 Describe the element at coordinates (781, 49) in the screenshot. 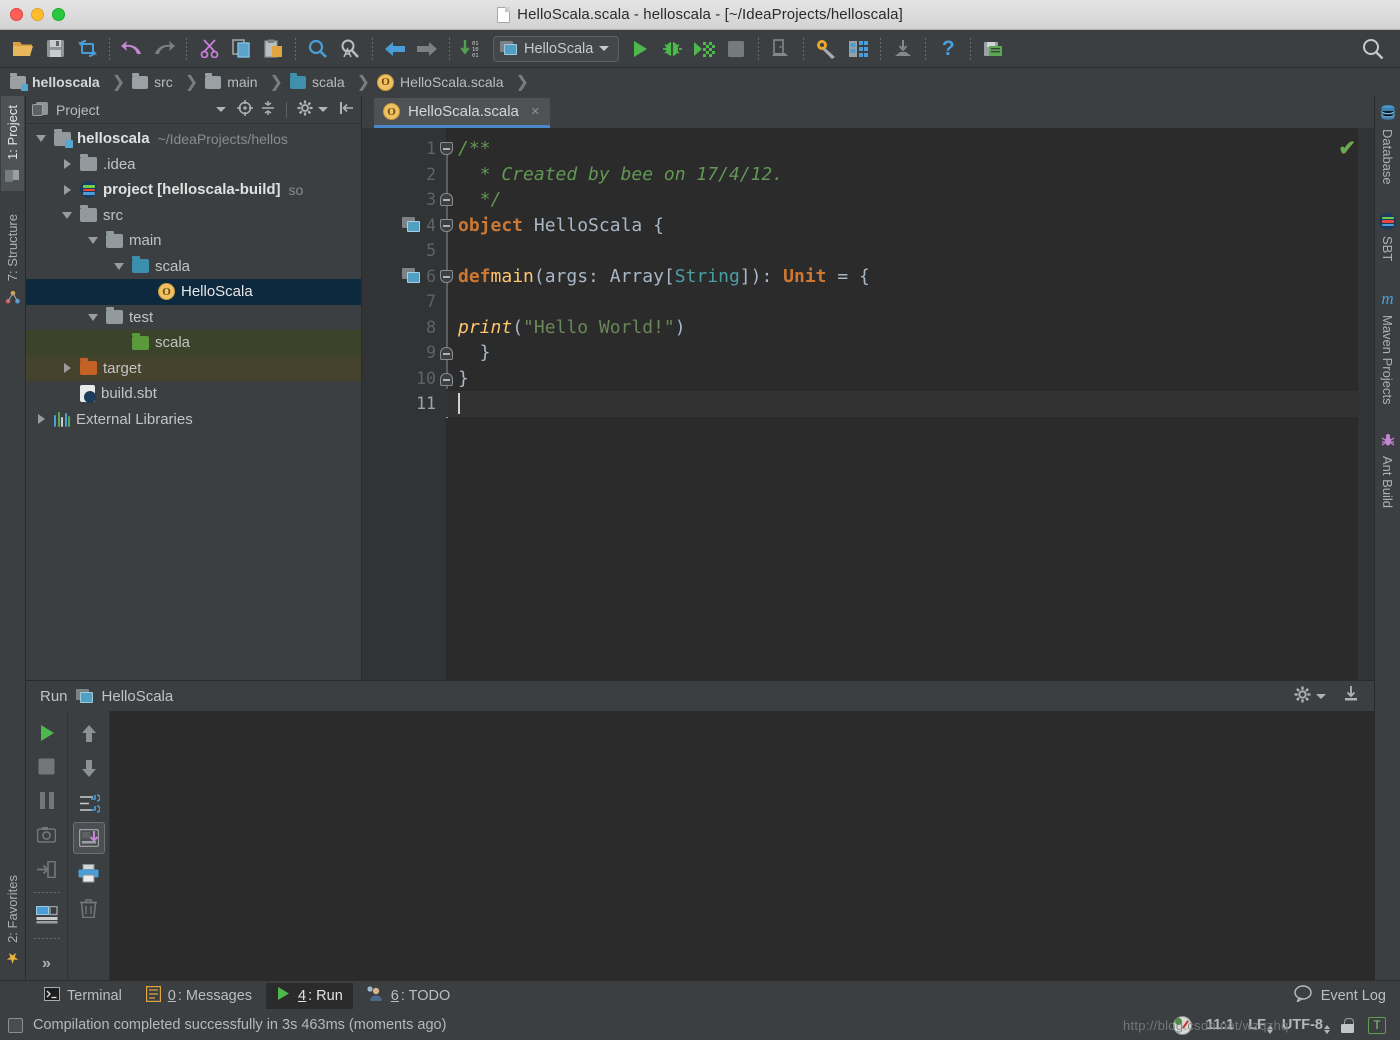

I see `update-app-icon` at that location.